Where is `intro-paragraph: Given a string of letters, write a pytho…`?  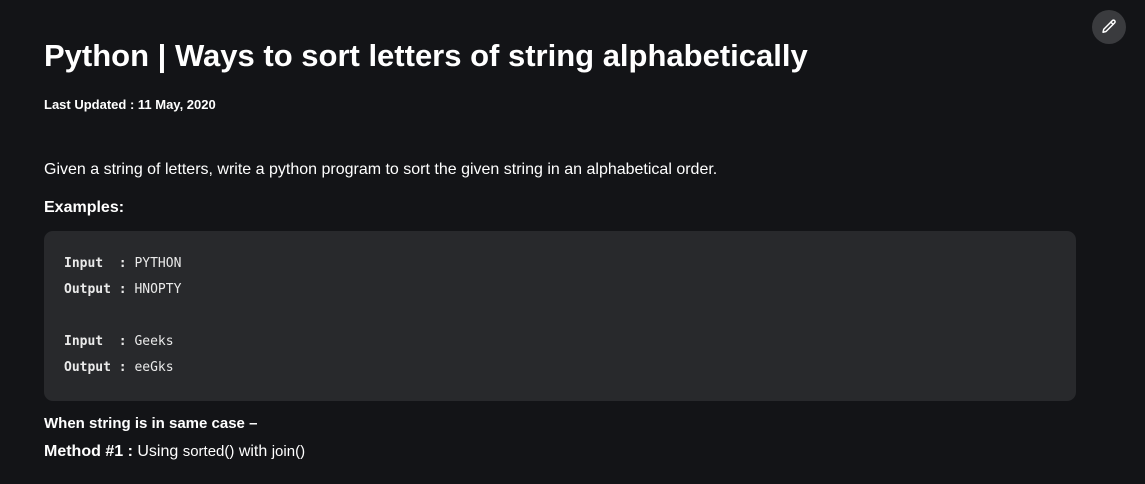 intro-paragraph: Given a string of letters, write a pytho… is located at coordinates (381, 169).